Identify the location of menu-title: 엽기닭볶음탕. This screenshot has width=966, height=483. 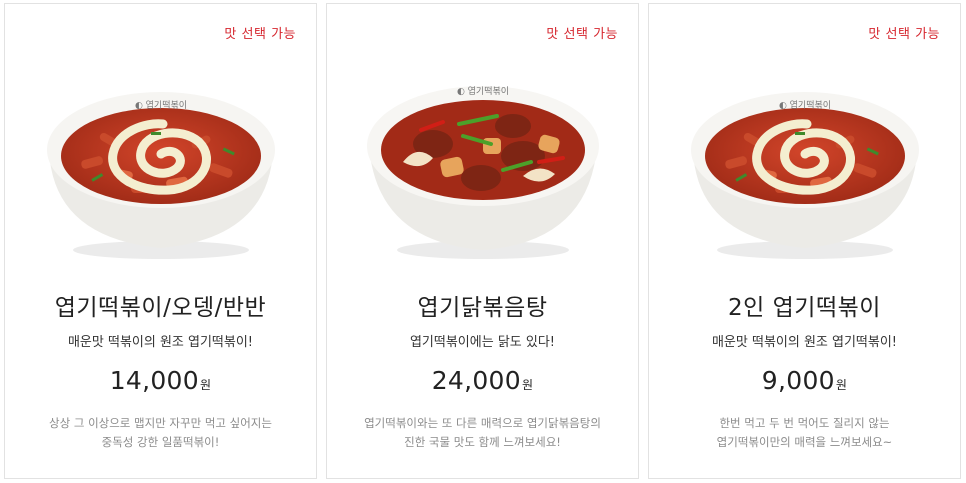
(482, 308).